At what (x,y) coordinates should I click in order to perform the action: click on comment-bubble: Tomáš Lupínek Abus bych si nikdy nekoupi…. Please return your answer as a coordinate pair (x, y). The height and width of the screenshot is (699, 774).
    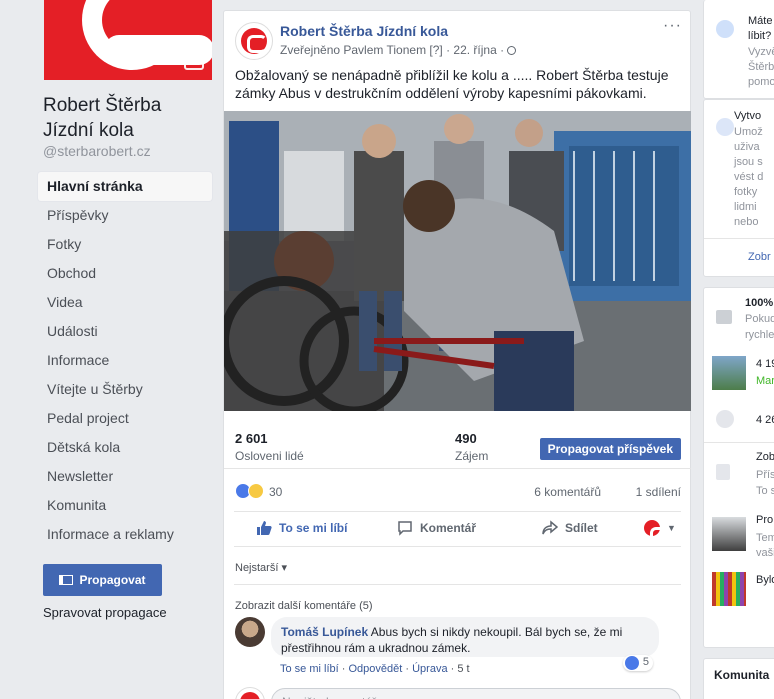
    Looking at the image, I should click on (465, 637).